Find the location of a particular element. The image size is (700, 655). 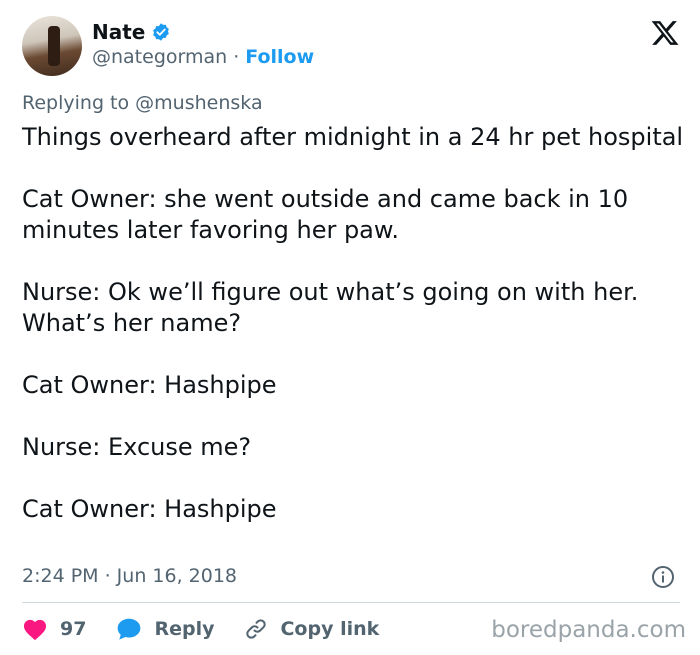

copy-link-label: Copy link is located at coordinates (330, 629).